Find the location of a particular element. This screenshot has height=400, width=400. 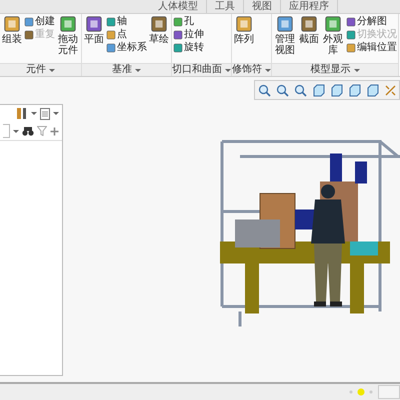

ribbon-button: 阵列 is located at coordinates (244, 30).